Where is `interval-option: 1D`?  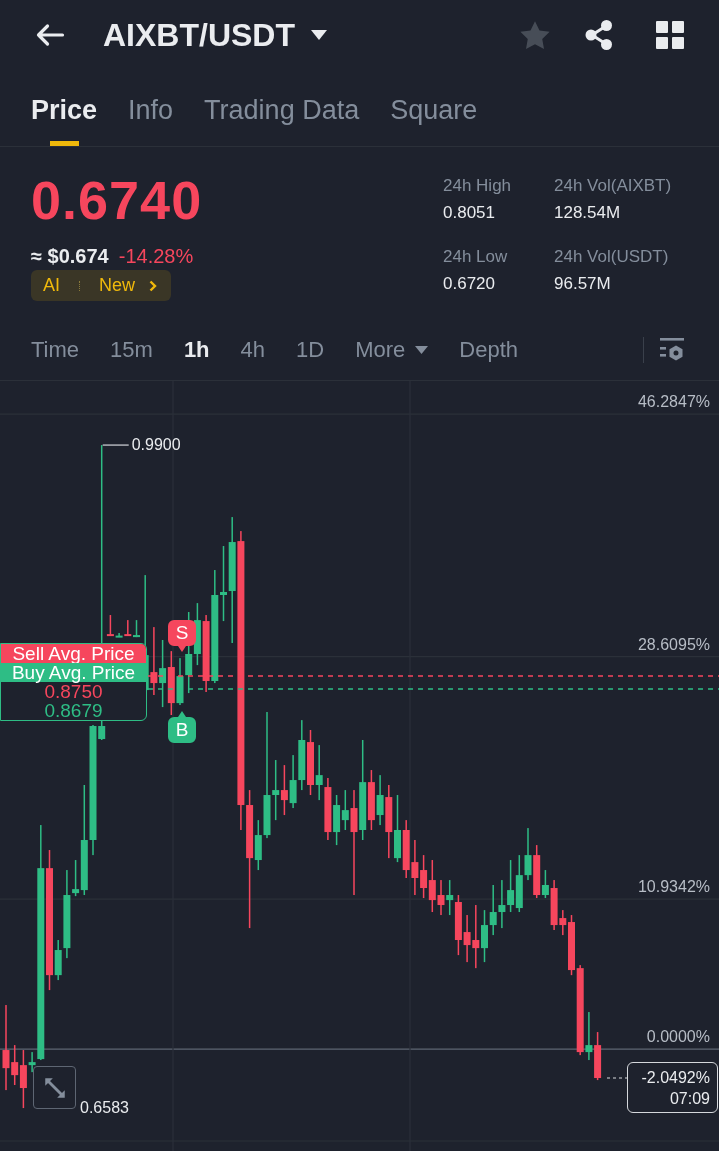
interval-option: 1D is located at coordinates (310, 350).